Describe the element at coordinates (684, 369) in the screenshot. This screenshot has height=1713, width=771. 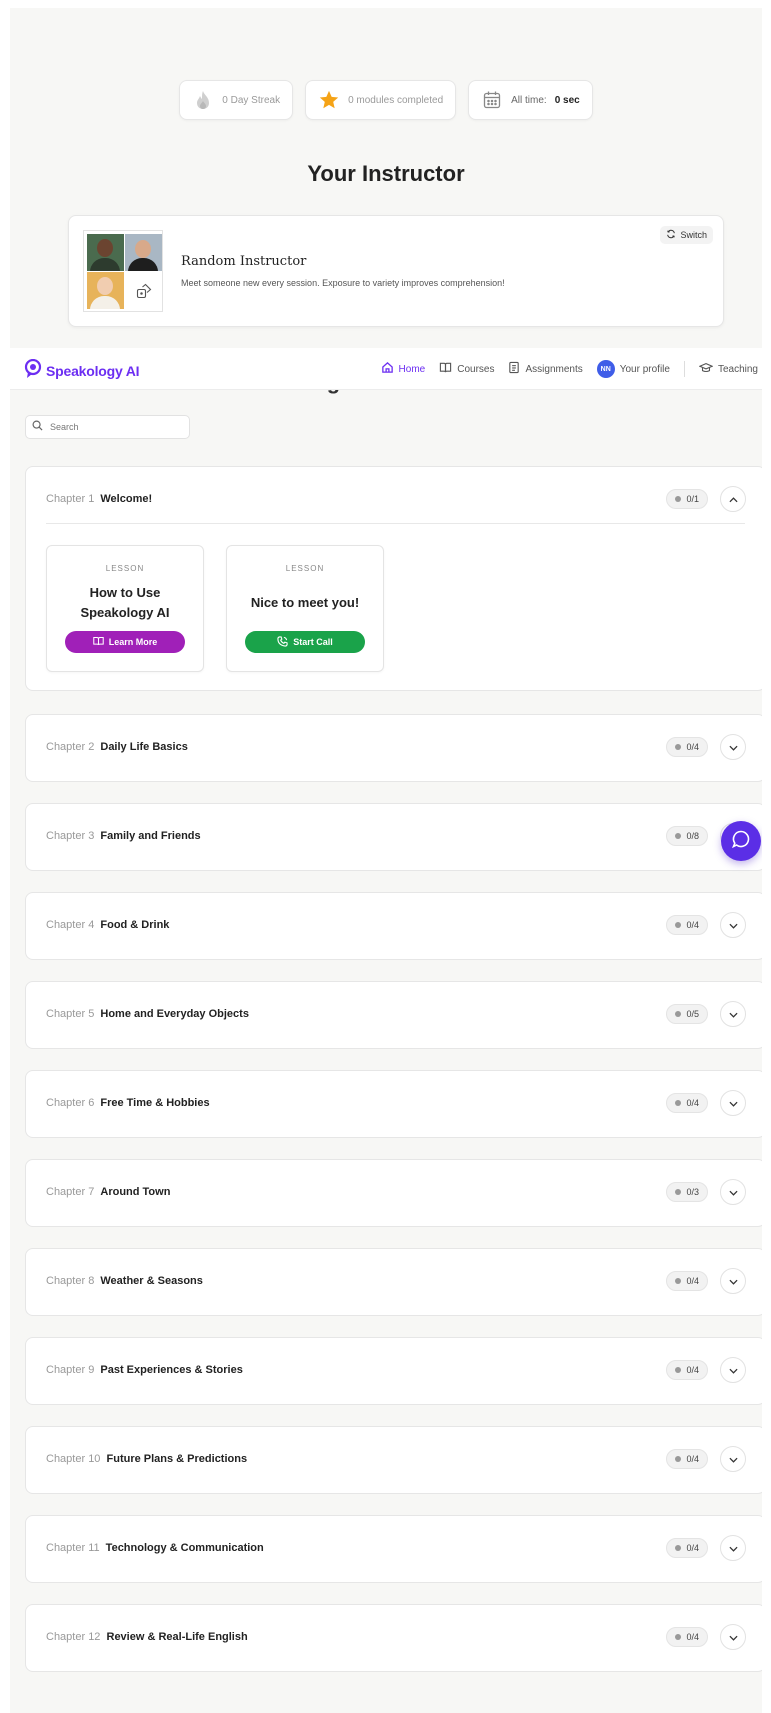
I see `nav-divider` at that location.